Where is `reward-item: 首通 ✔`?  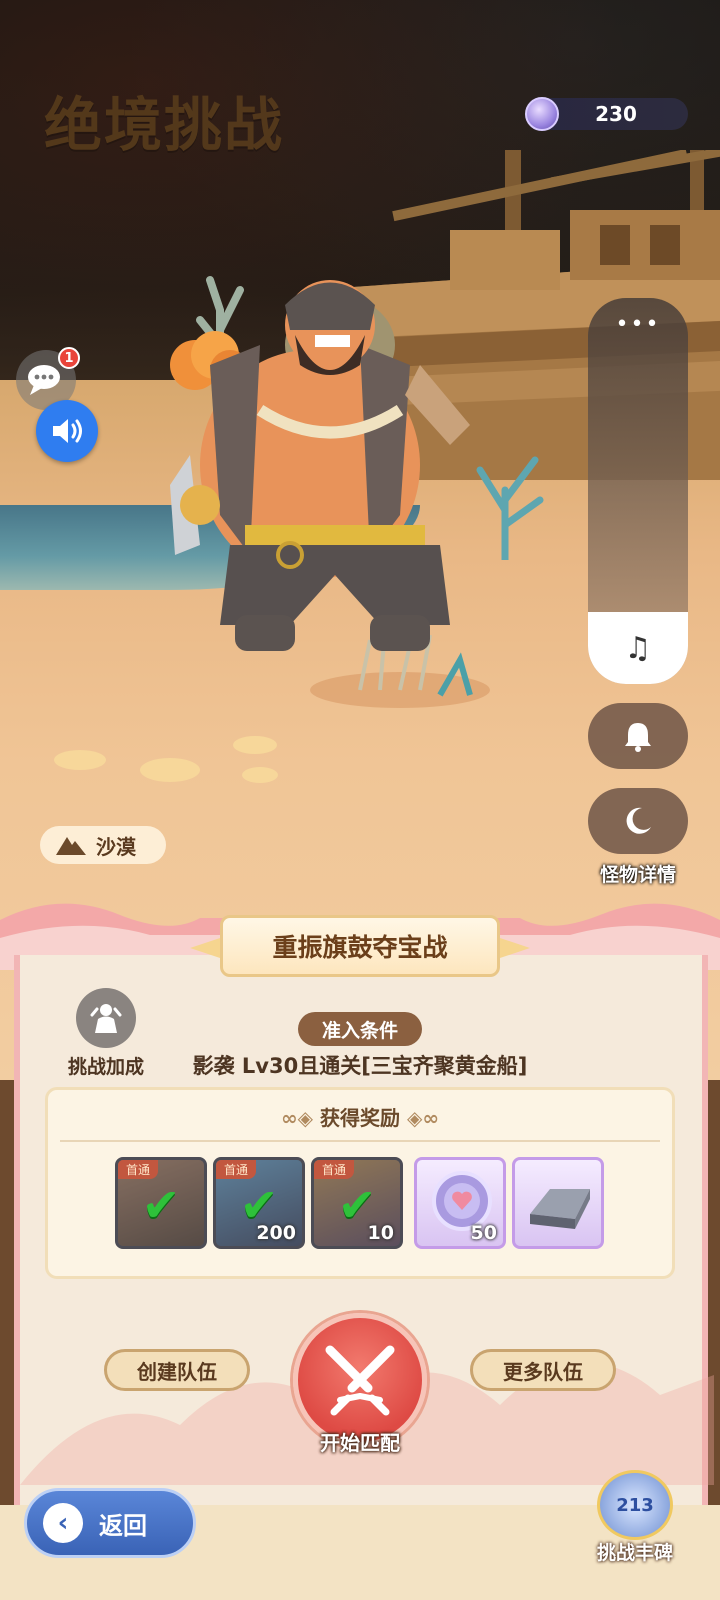 reward-item: 首通 ✔ is located at coordinates (161, 1203).